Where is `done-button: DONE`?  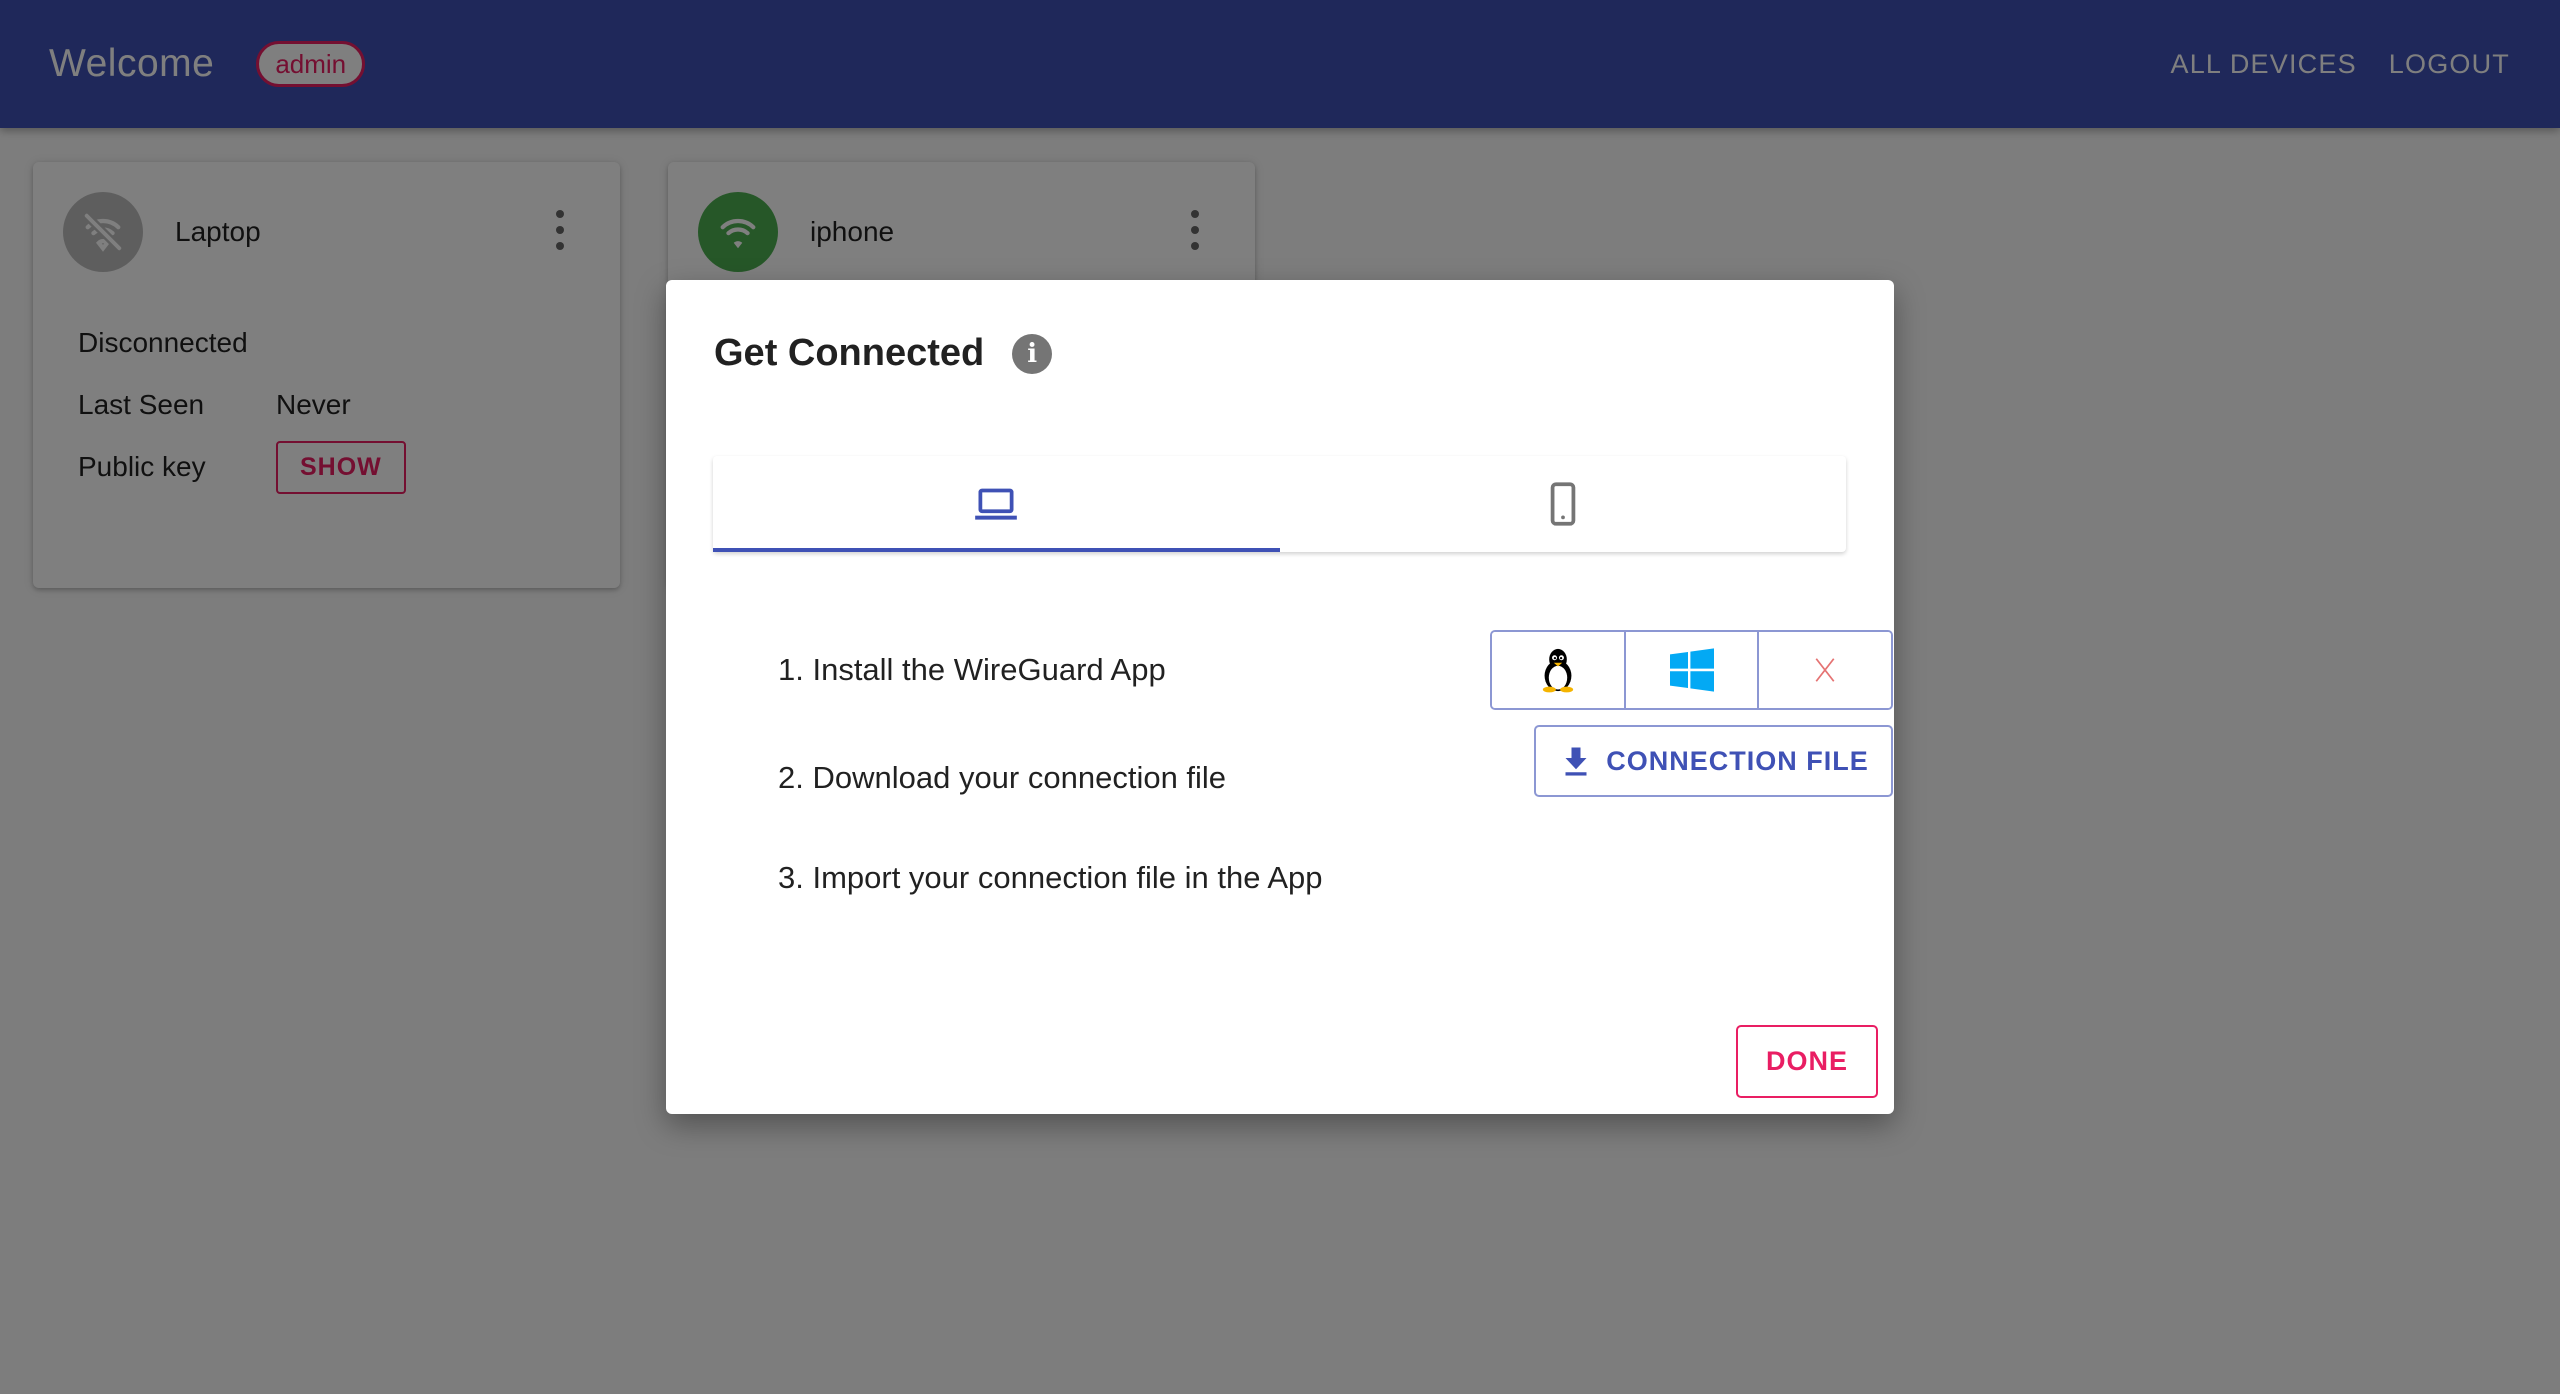
done-button: DONE is located at coordinates (1807, 1061).